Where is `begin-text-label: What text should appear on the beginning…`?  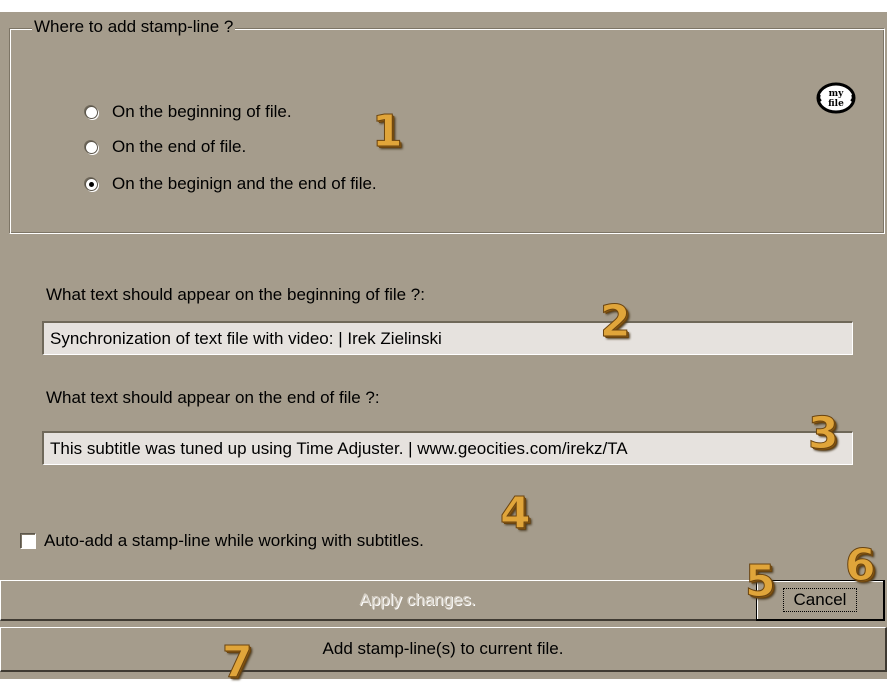
begin-text-label: What text should appear on the beginning… is located at coordinates (235, 294).